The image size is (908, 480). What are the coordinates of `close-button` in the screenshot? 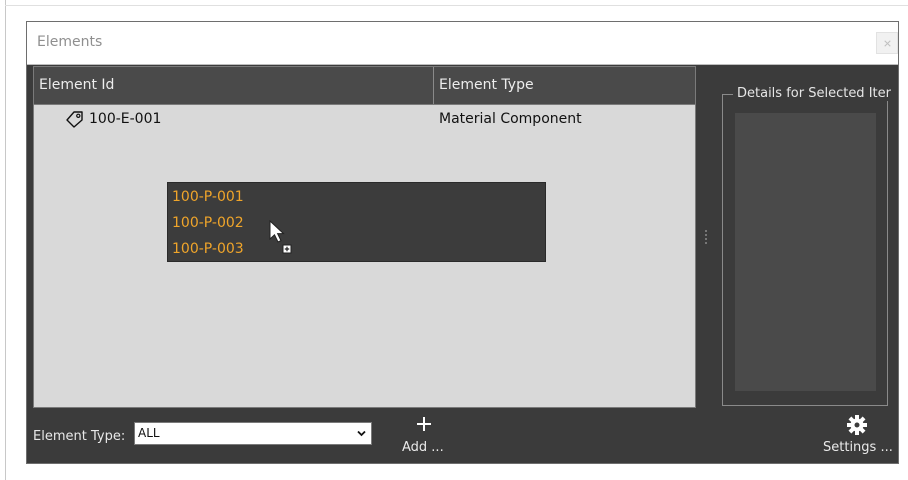 It's located at (887, 43).